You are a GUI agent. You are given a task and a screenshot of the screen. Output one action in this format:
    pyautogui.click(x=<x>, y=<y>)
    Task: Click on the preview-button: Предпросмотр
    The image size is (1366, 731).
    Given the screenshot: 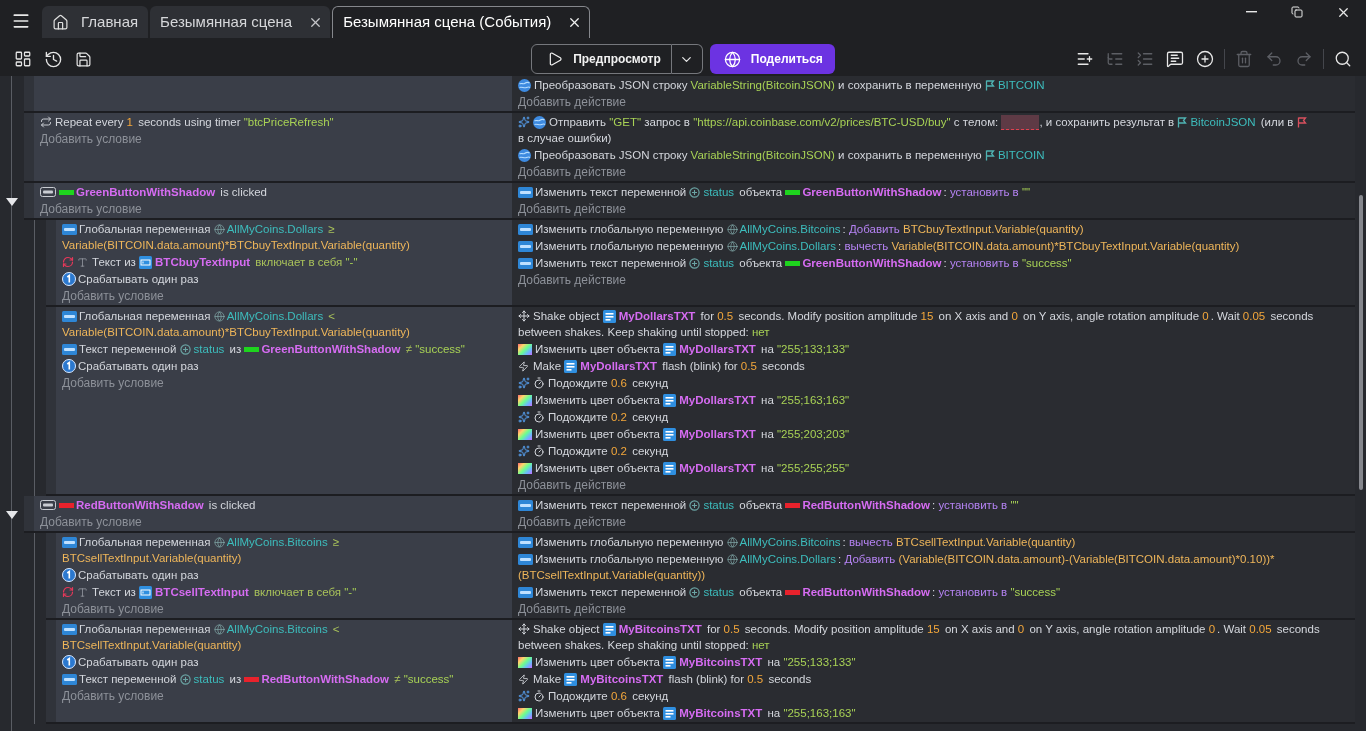 What is the action you would take?
    pyautogui.click(x=601, y=59)
    